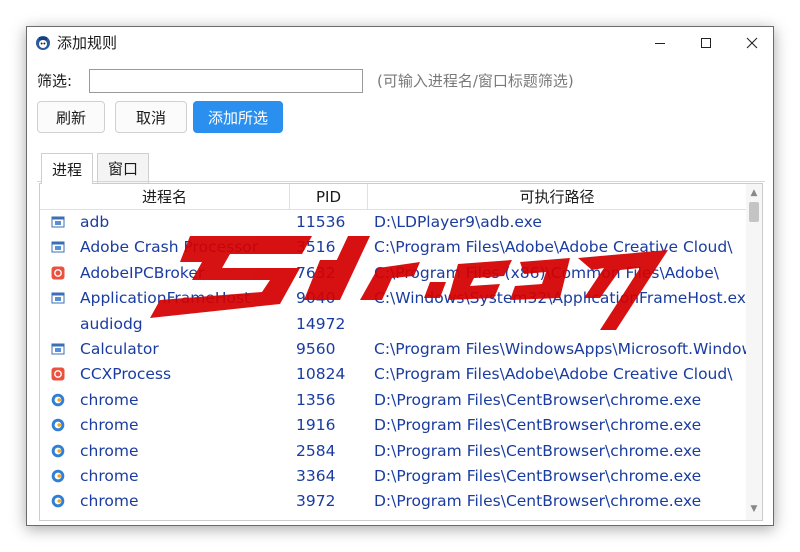  I want to click on scroll-down-icon: ▼, so click(754, 509).